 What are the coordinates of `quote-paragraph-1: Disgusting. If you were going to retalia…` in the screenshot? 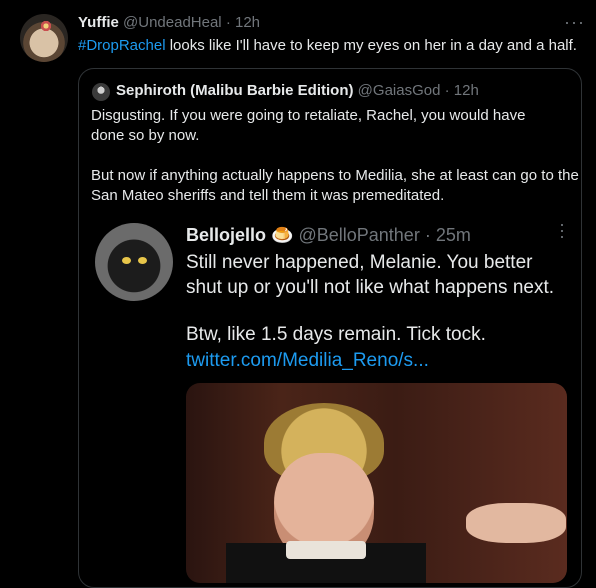 It's located at (308, 125).